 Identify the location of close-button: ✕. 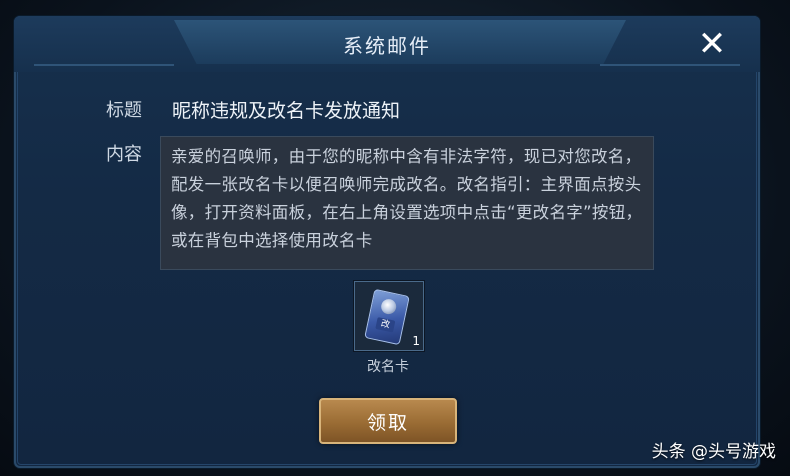
(712, 44).